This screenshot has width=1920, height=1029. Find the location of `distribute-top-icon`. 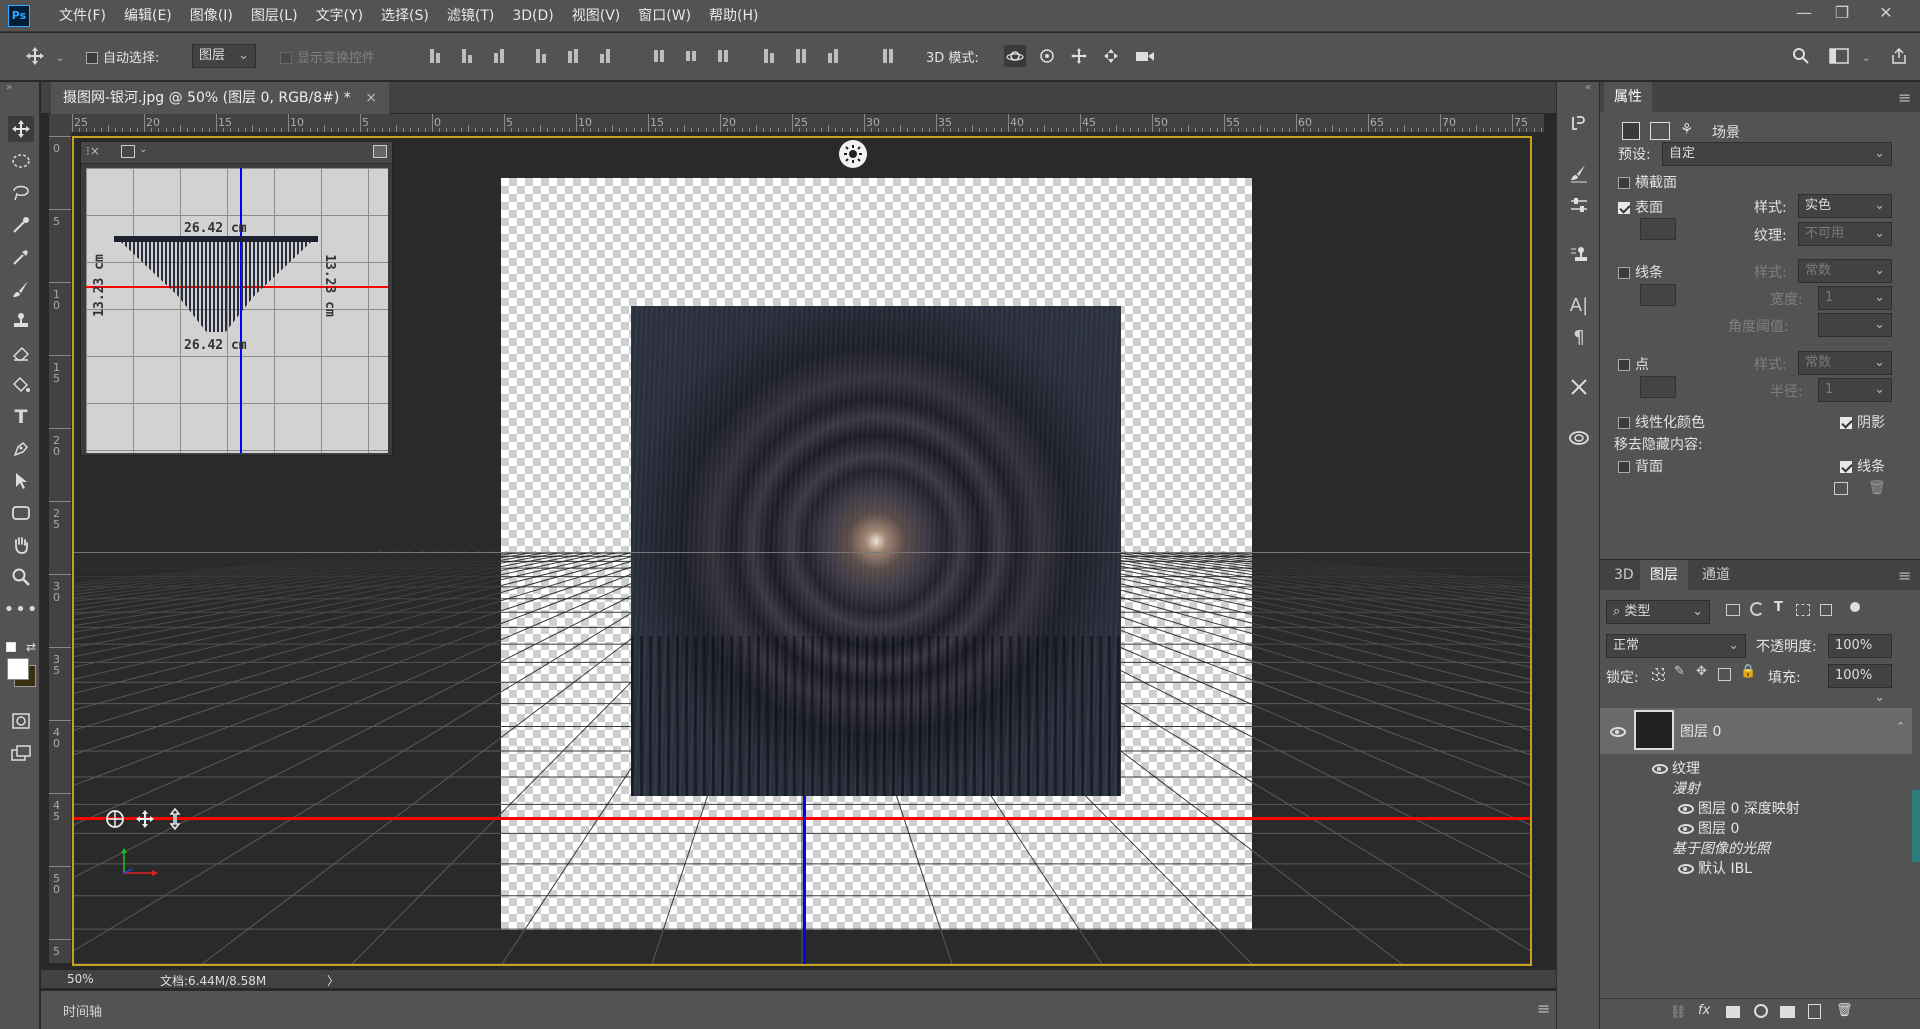

distribute-top-icon is located at coordinates (659, 56).